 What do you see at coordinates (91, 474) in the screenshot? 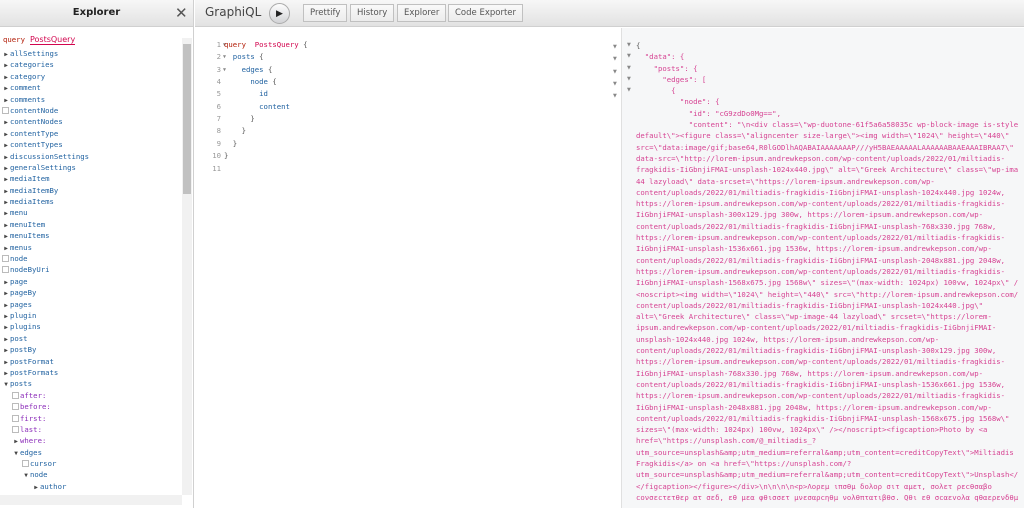
I see `explorer-item: ▼ node` at bounding box center [91, 474].